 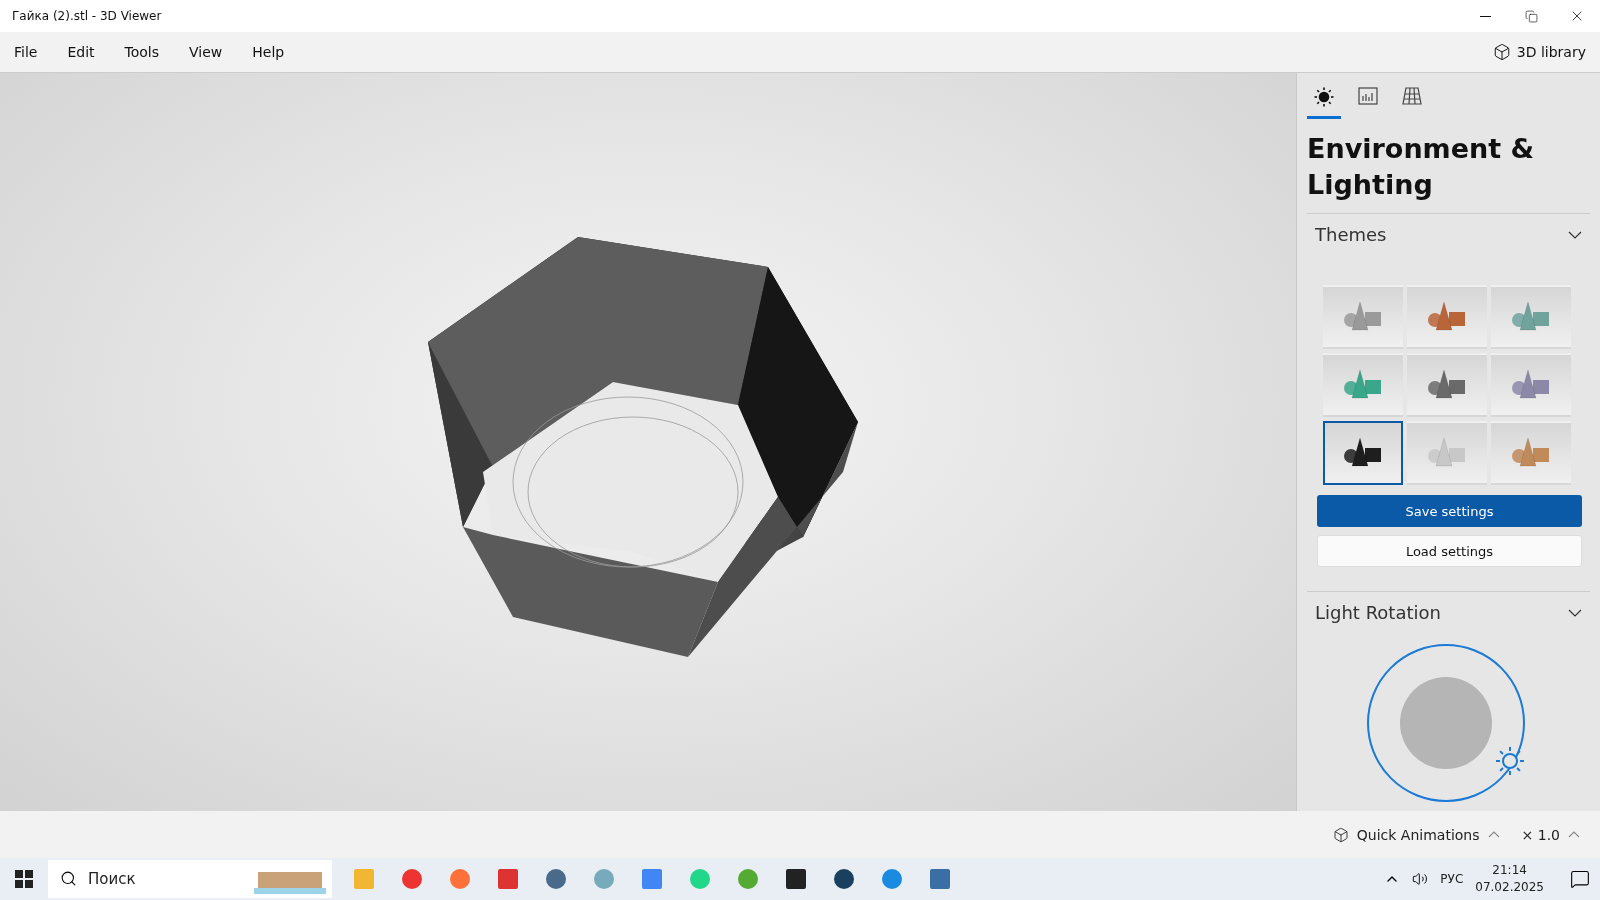 I want to click on menu-item: File, so click(x=26, y=52).